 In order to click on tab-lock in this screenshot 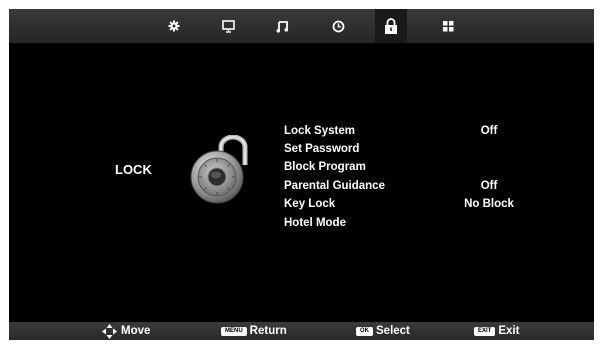, I will do `click(391, 26)`.